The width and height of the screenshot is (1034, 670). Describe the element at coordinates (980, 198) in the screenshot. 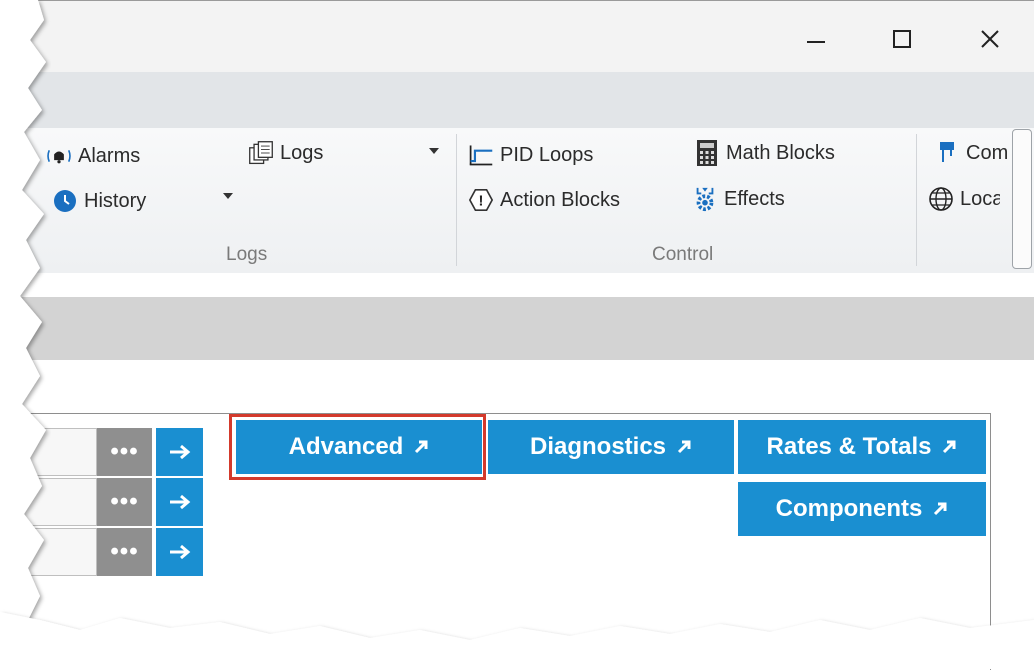

I see `loca-label: Loca` at that location.